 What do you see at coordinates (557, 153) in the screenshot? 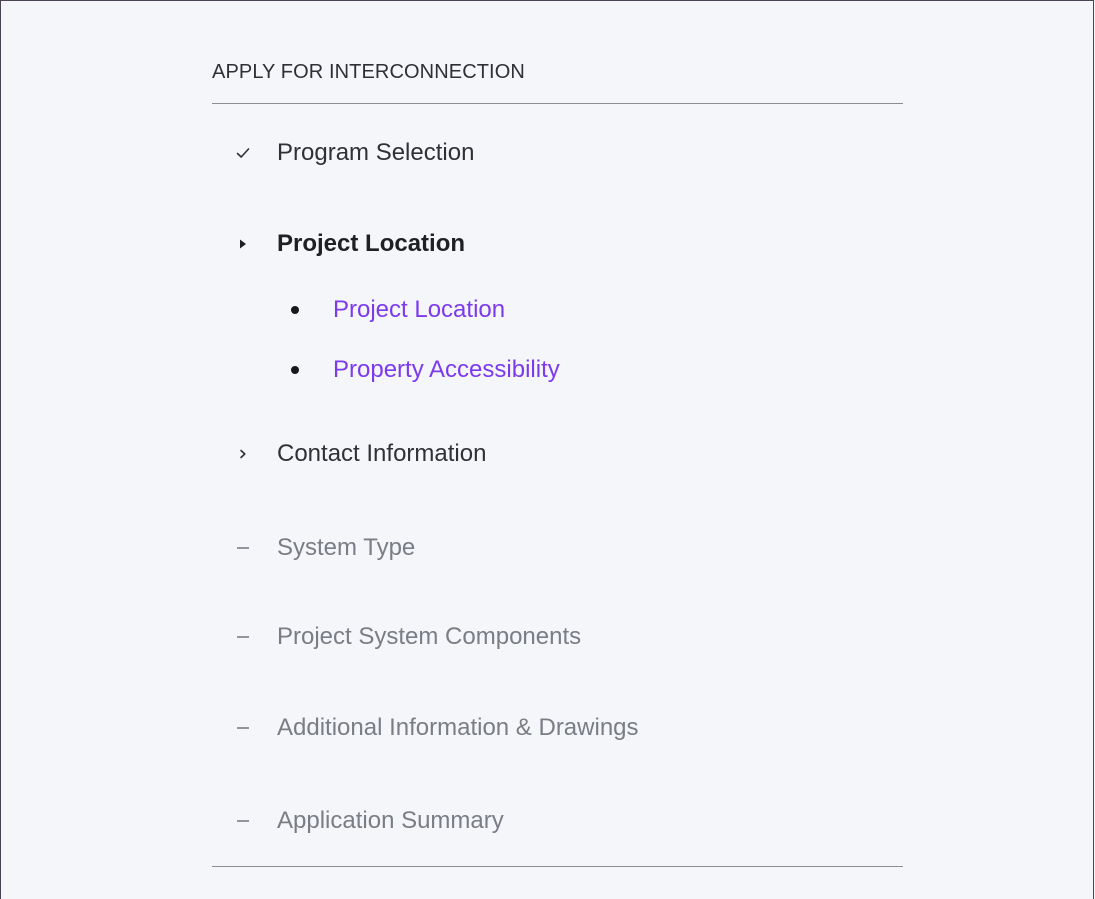
I see `step-program-selection: Program Selection` at bounding box center [557, 153].